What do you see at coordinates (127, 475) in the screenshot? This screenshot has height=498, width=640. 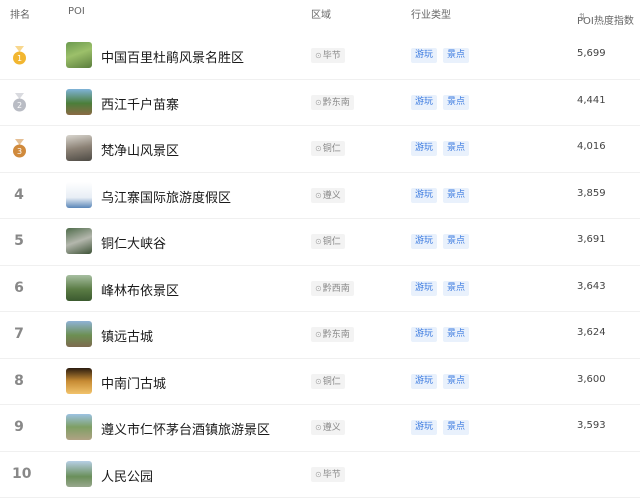 I see `poi-name: 人民公园` at bounding box center [127, 475].